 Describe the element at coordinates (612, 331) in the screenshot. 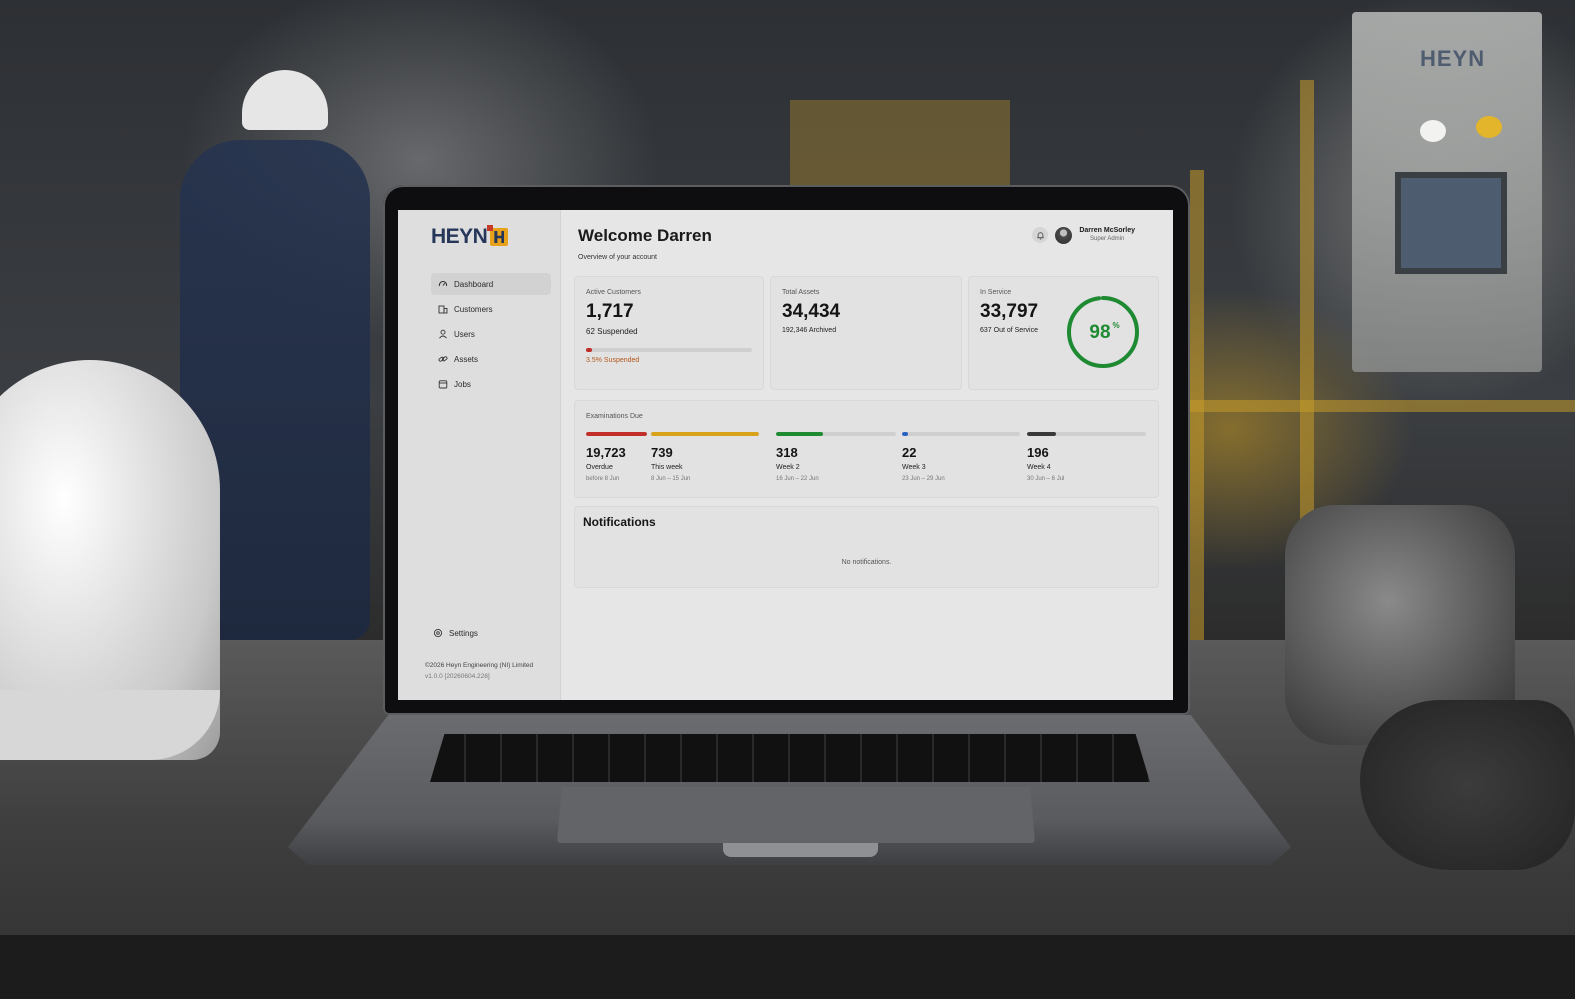

I see `card-subtext: 62 Suspended` at that location.